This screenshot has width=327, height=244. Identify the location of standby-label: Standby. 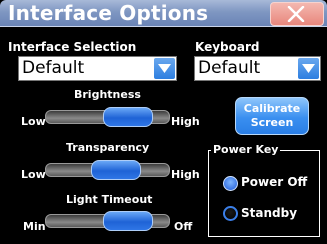
(269, 213).